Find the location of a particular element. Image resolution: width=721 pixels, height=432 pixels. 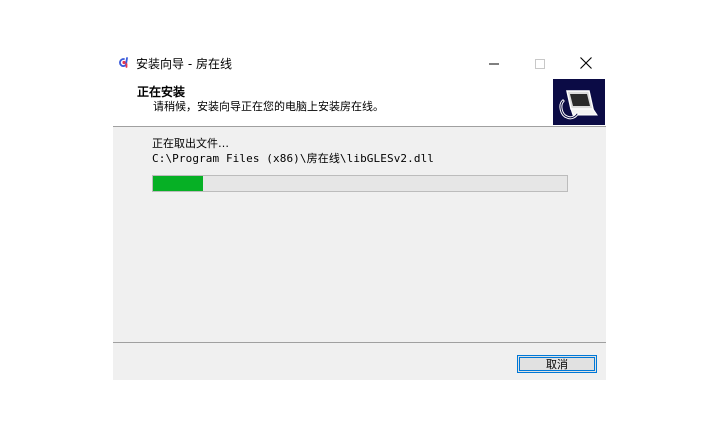

app-logo-icon is located at coordinates (124, 64).